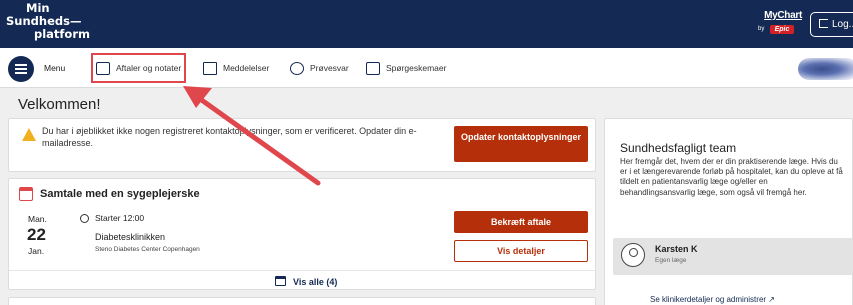 The image size is (853, 305). What do you see at coordinates (29, 134) in the screenshot?
I see `warning-icon` at bounding box center [29, 134].